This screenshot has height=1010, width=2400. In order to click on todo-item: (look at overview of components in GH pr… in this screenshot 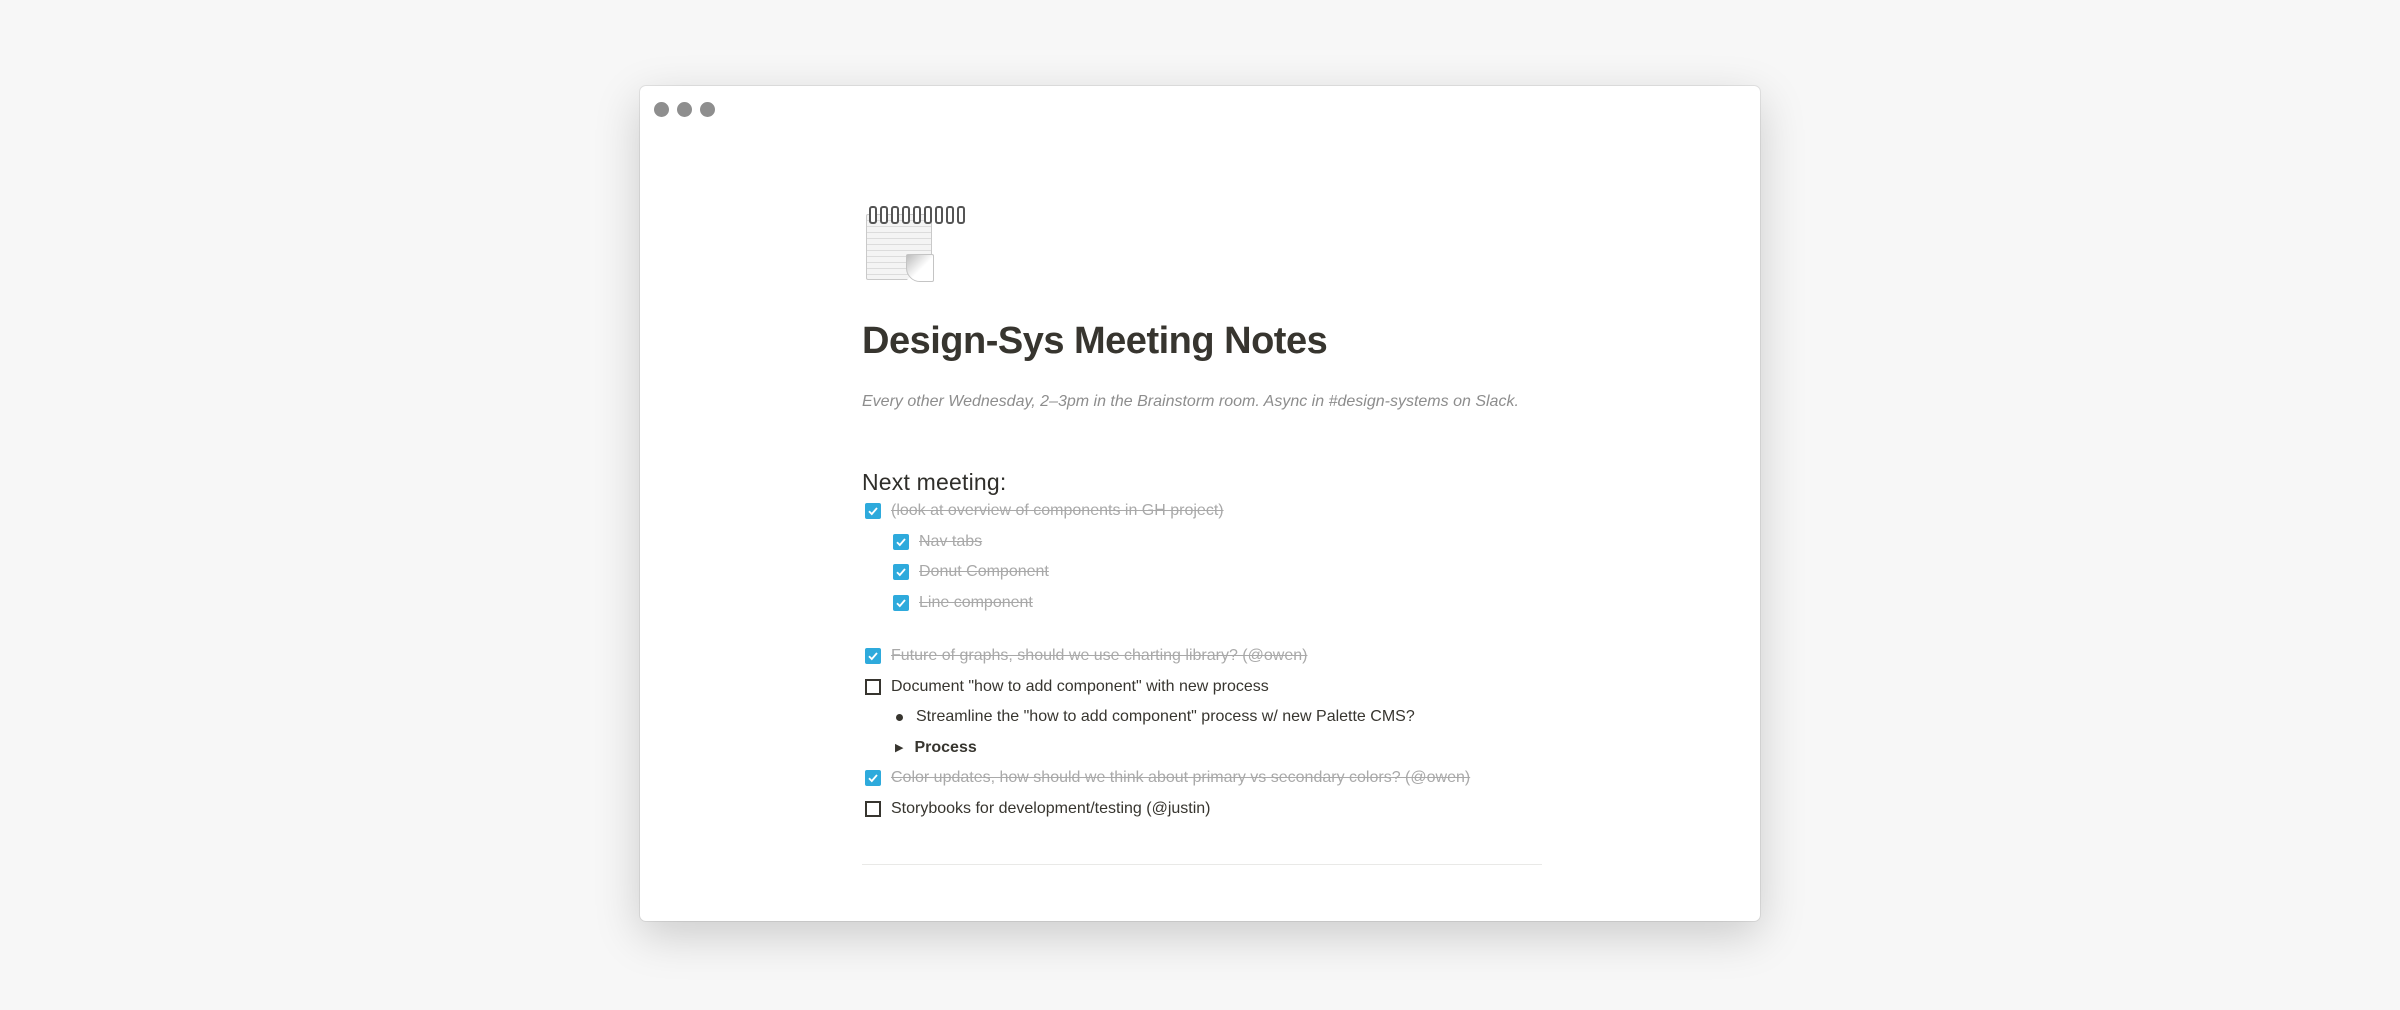, I will do `click(1202, 511)`.